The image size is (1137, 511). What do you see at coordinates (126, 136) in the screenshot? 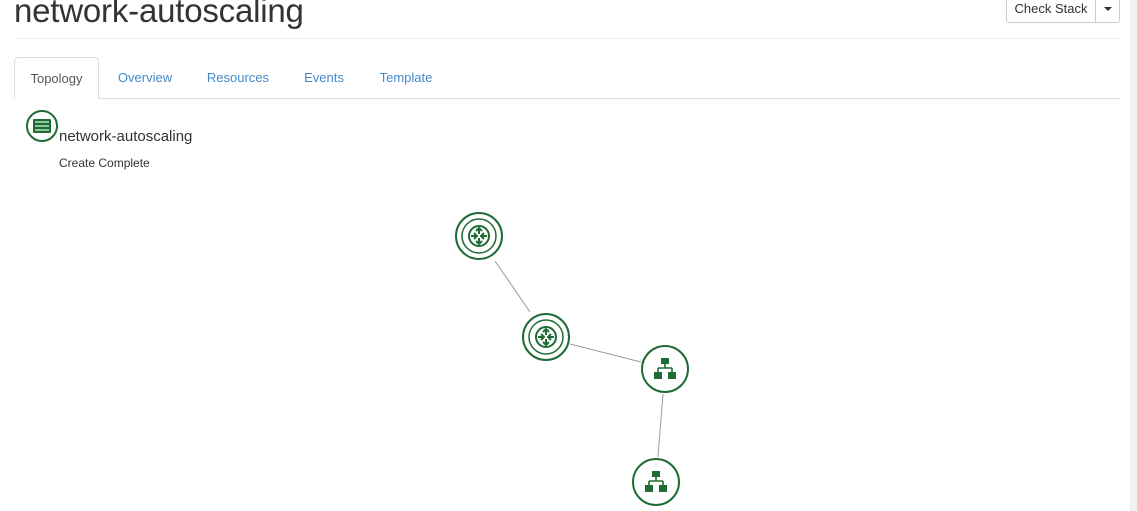
I see `stack-name: network-autoscaling` at bounding box center [126, 136].